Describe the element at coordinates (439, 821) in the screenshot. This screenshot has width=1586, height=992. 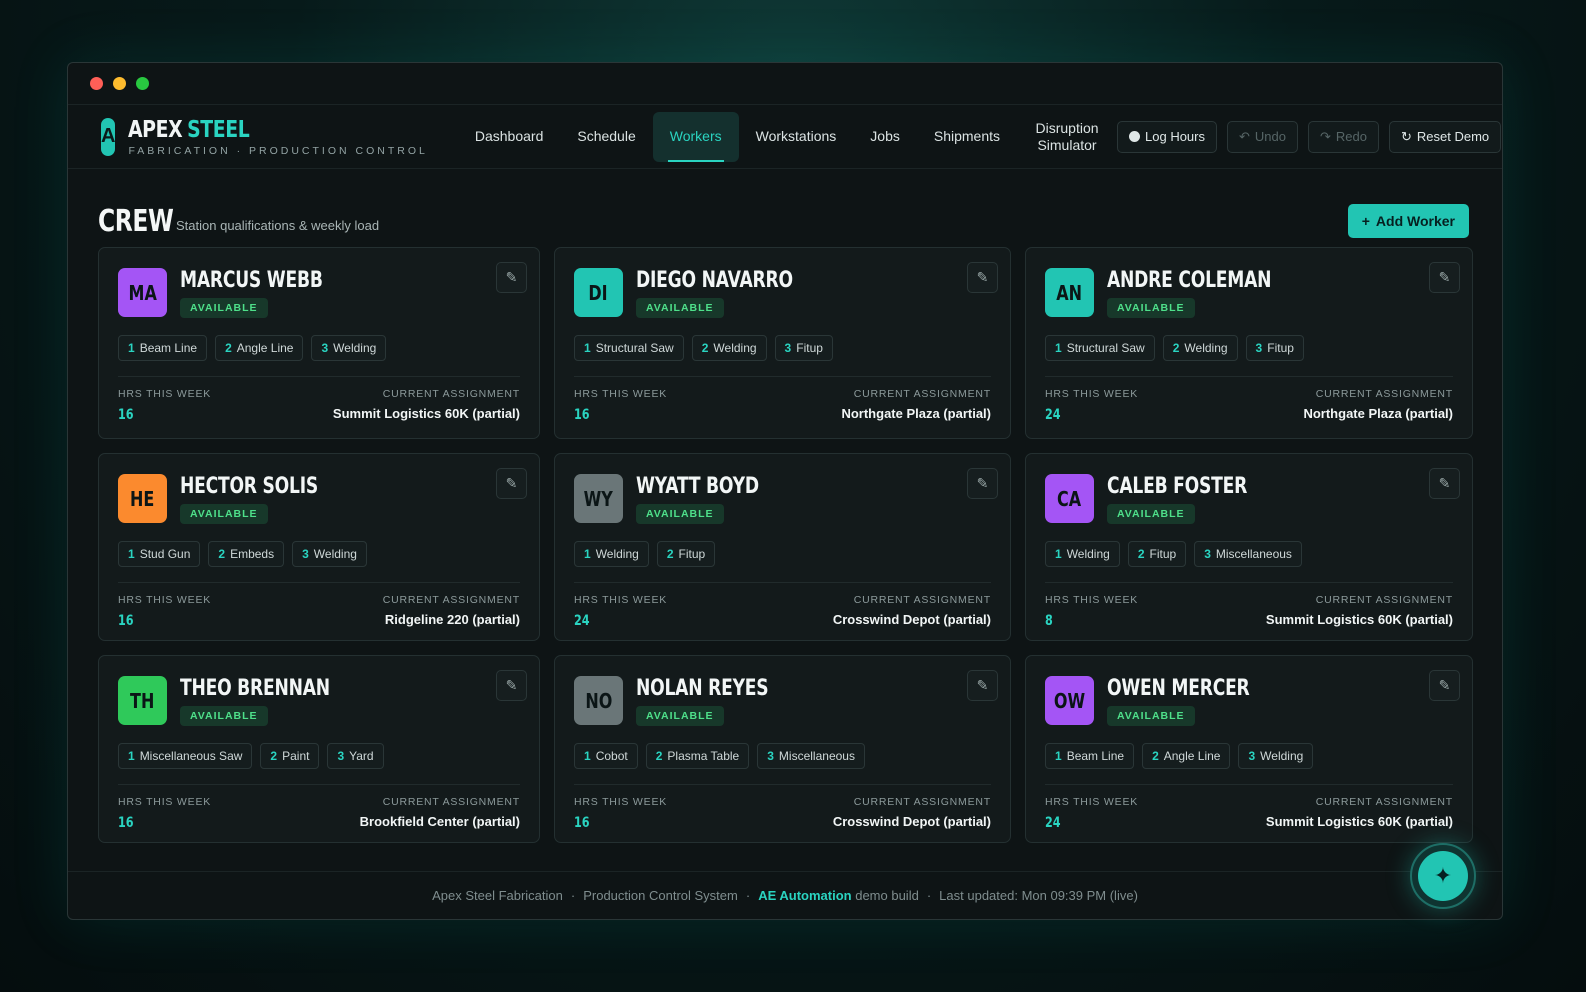
I see `assignment-value: Brookfield Center (partial)` at that location.